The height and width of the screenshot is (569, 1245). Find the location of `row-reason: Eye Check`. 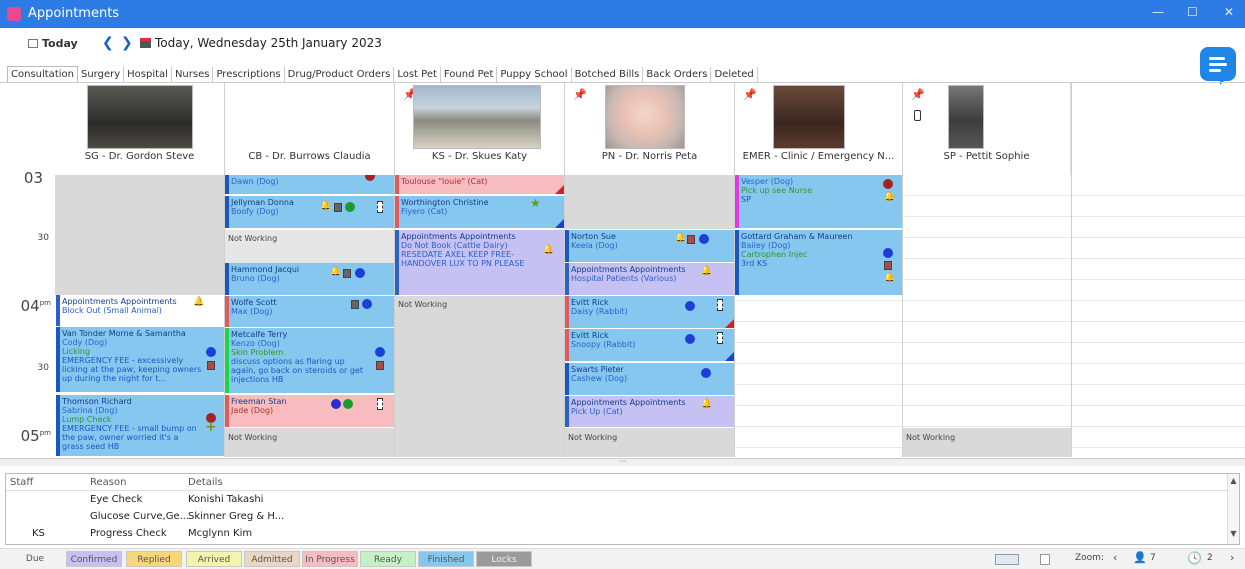

row-reason: Eye Check is located at coordinates (116, 499).